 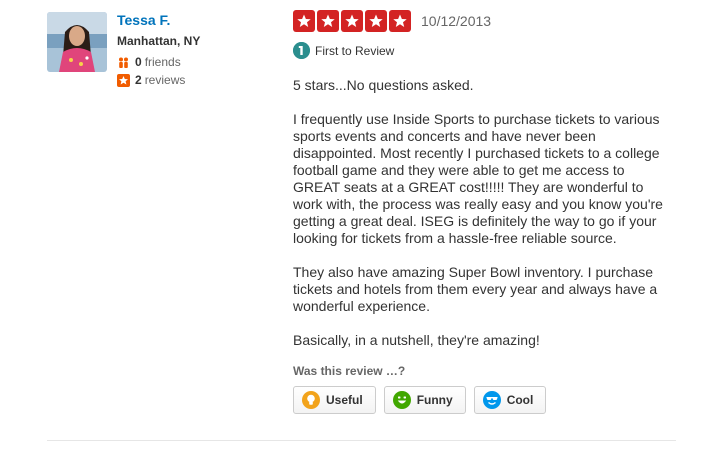 I want to click on useful-label: Useful, so click(x=344, y=400).